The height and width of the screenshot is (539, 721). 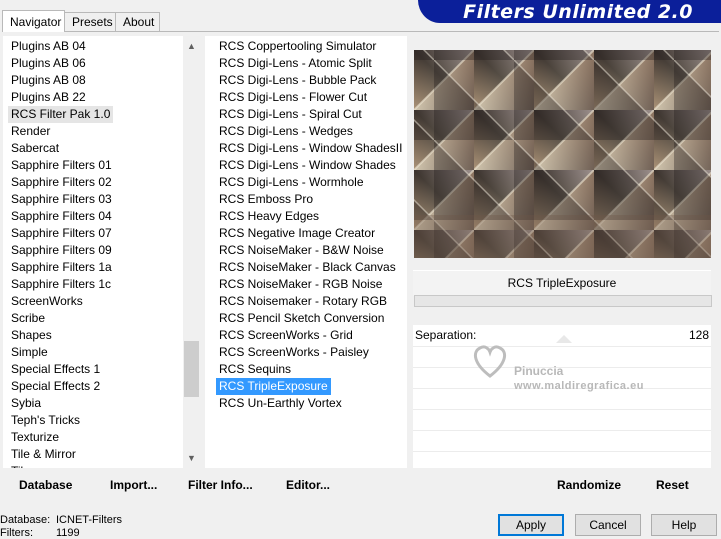 What do you see at coordinates (297, 46) in the screenshot?
I see `filter-item: RCS Coppertooling Simulator` at bounding box center [297, 46].